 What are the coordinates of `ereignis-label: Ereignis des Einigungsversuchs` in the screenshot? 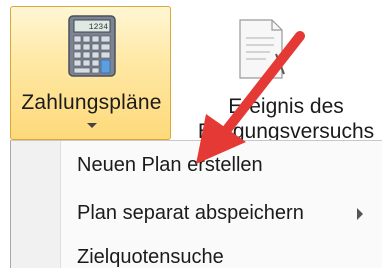 It's located at (286, 119).